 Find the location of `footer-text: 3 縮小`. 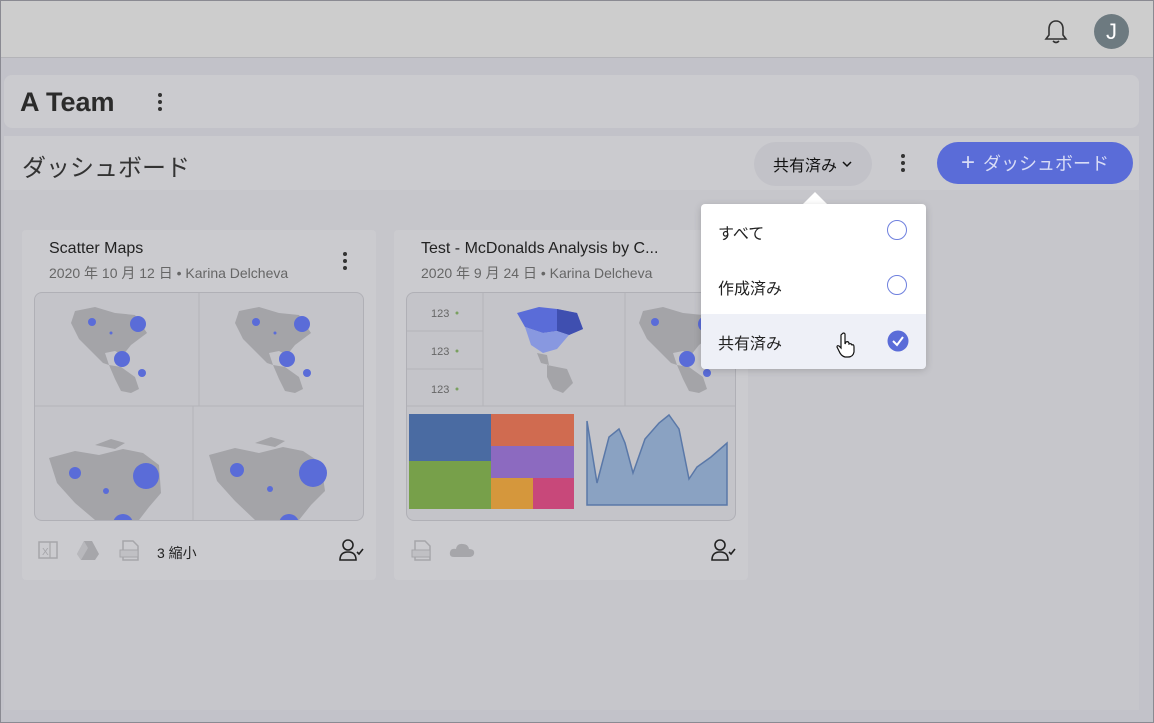

footer-text: 3 縮小 is located at coordinates (177, 553).